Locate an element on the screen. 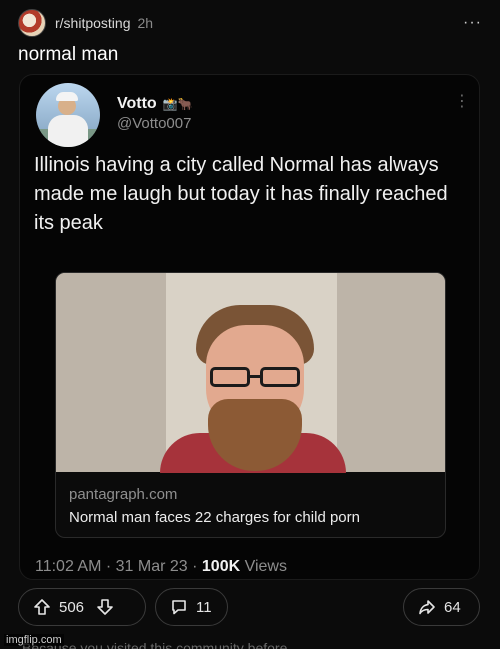 This screenshot has height=649, width=500. vote-pill: 506 is located at coordinates (82, 607).